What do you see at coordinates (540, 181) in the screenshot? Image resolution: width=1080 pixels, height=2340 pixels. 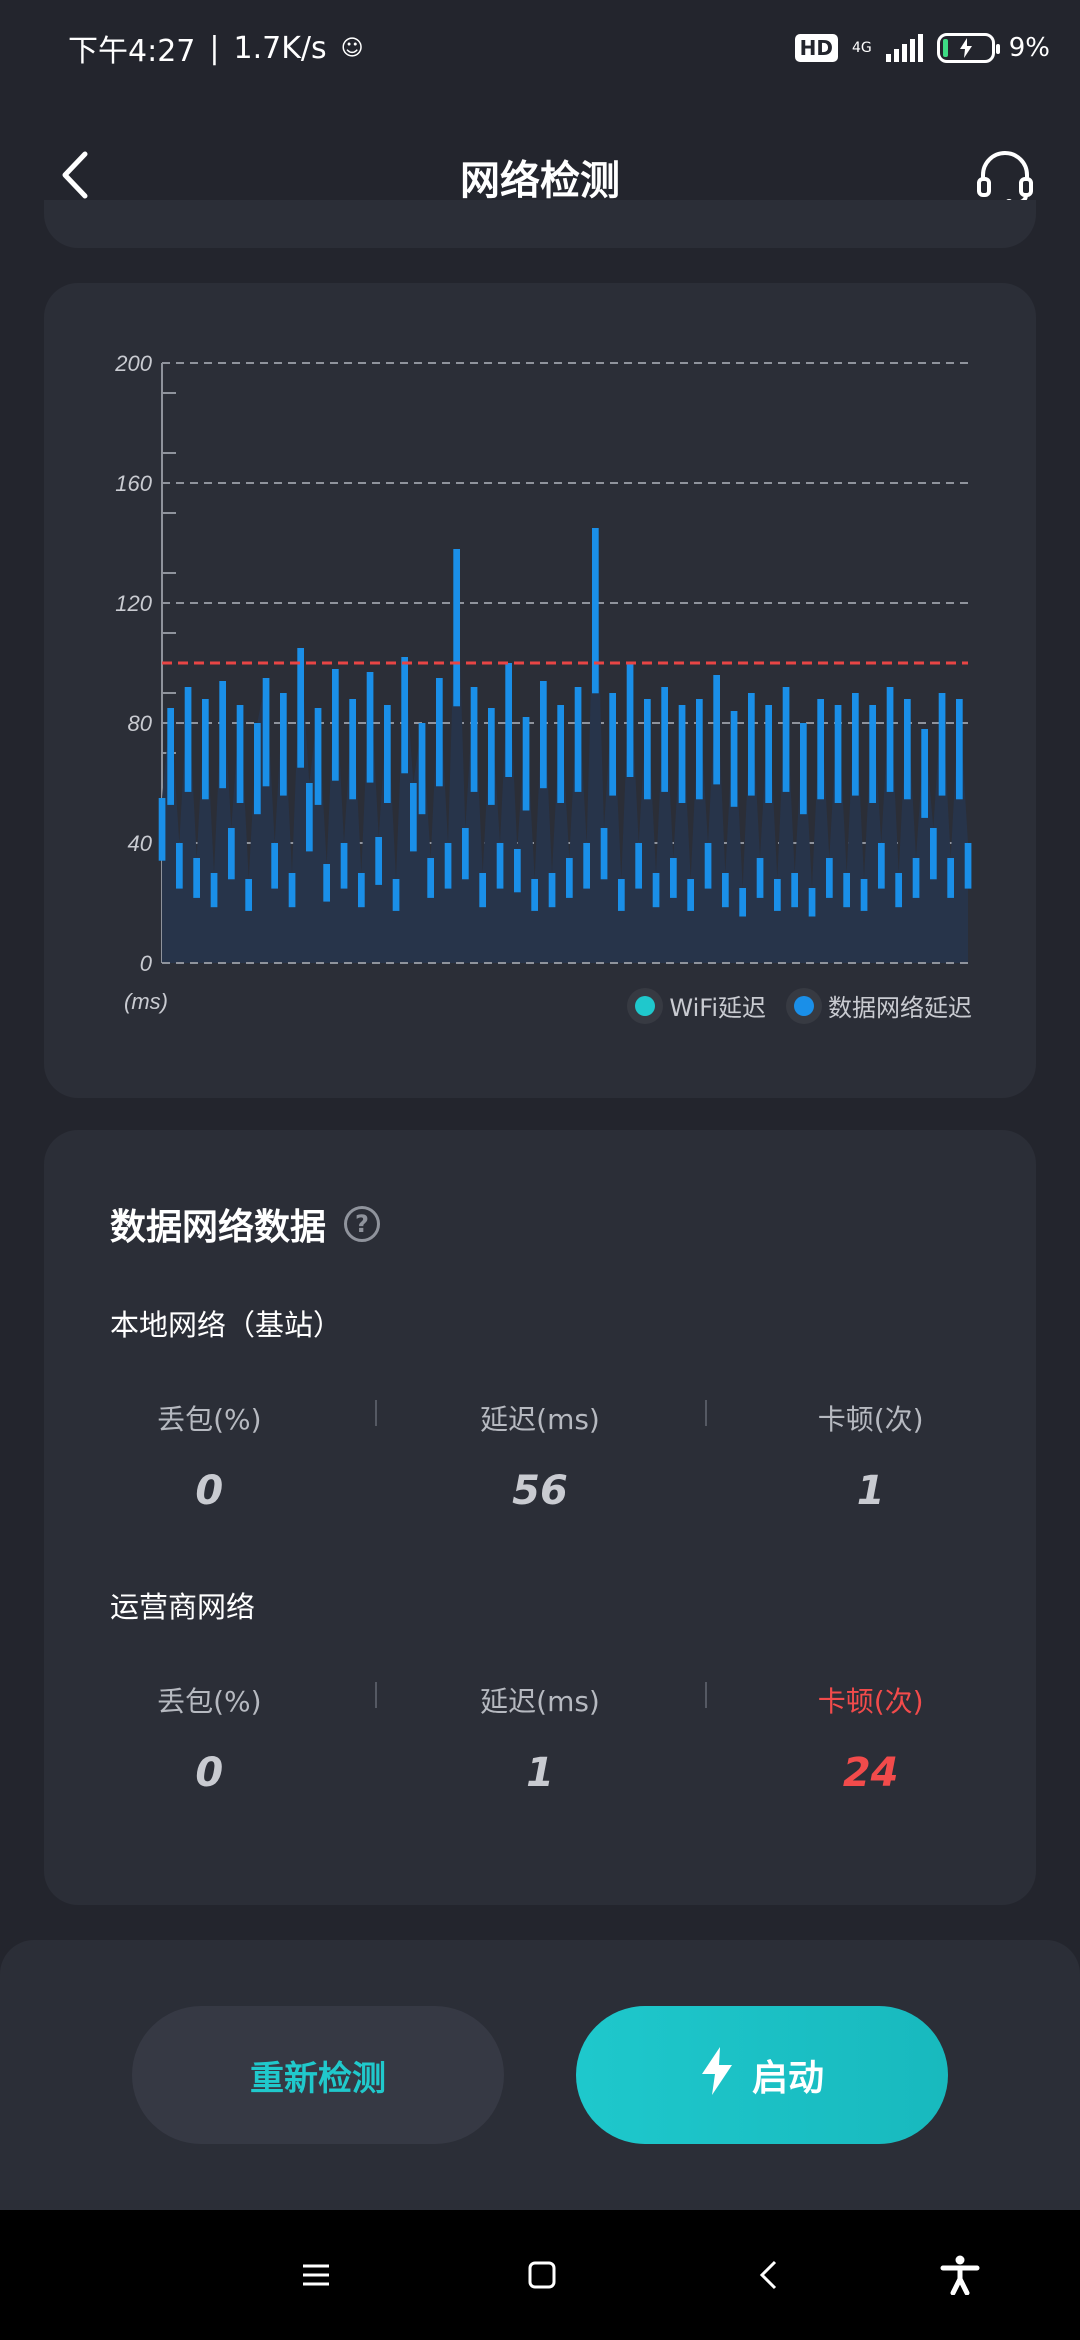 I see `page-title: 网络检测` at bounding box center [540, 181].